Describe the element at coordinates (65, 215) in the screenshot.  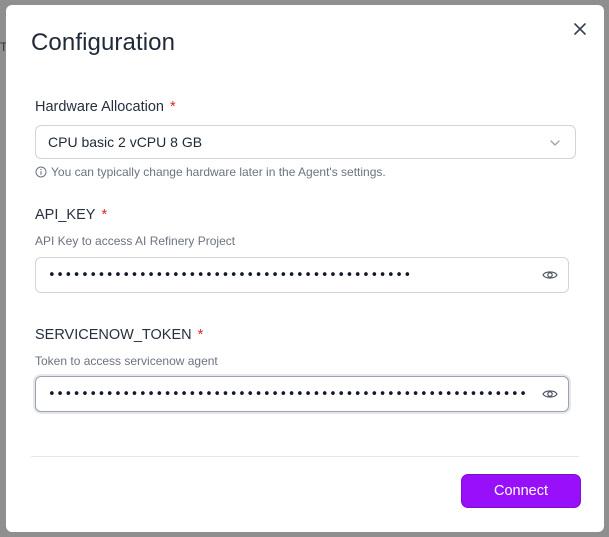
I see `api-key-label-text: API_KEY` at that location.